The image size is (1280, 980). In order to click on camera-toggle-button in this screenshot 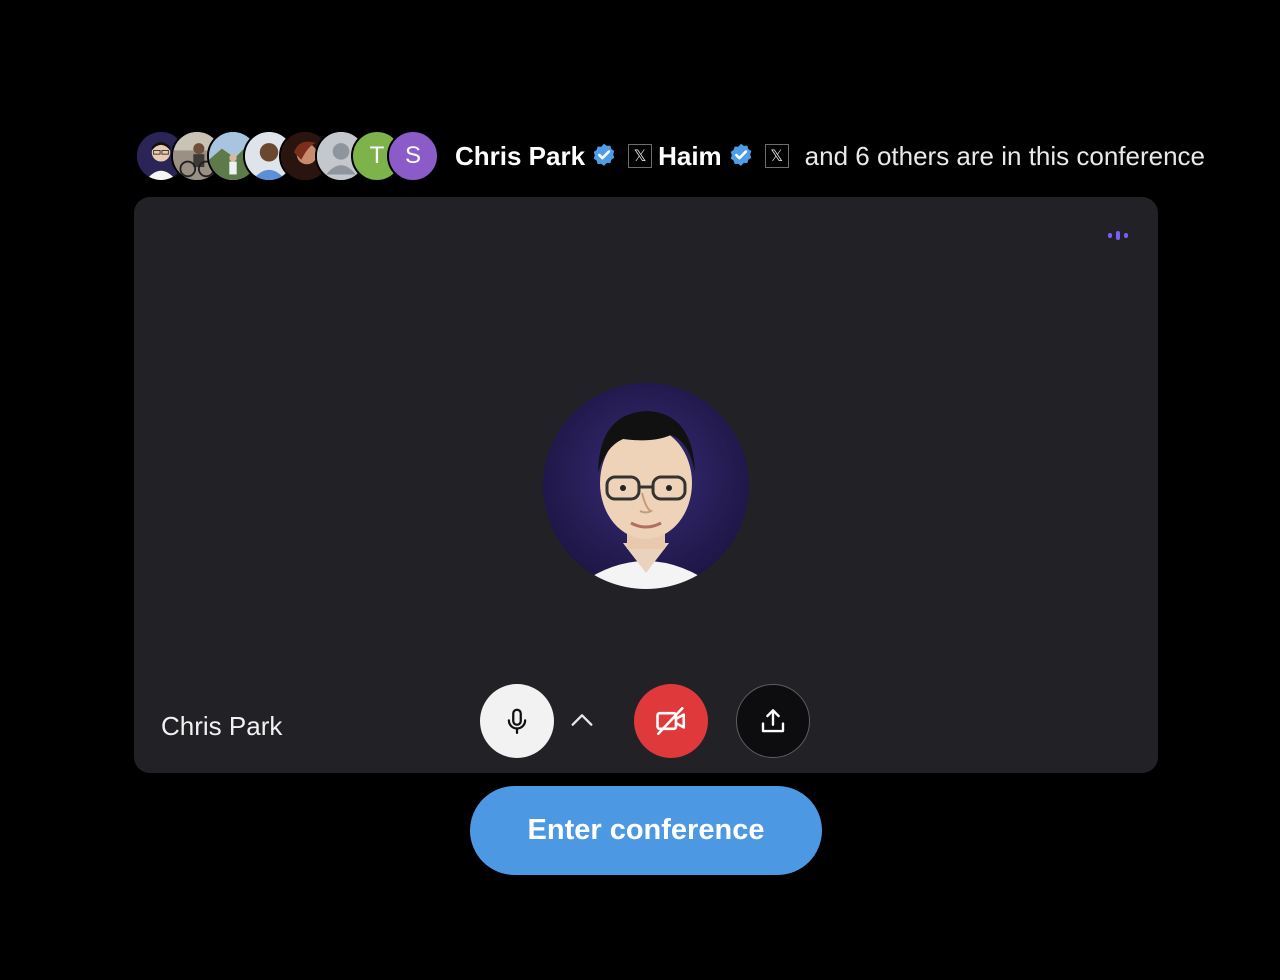, I will do `click(671, 721)`.